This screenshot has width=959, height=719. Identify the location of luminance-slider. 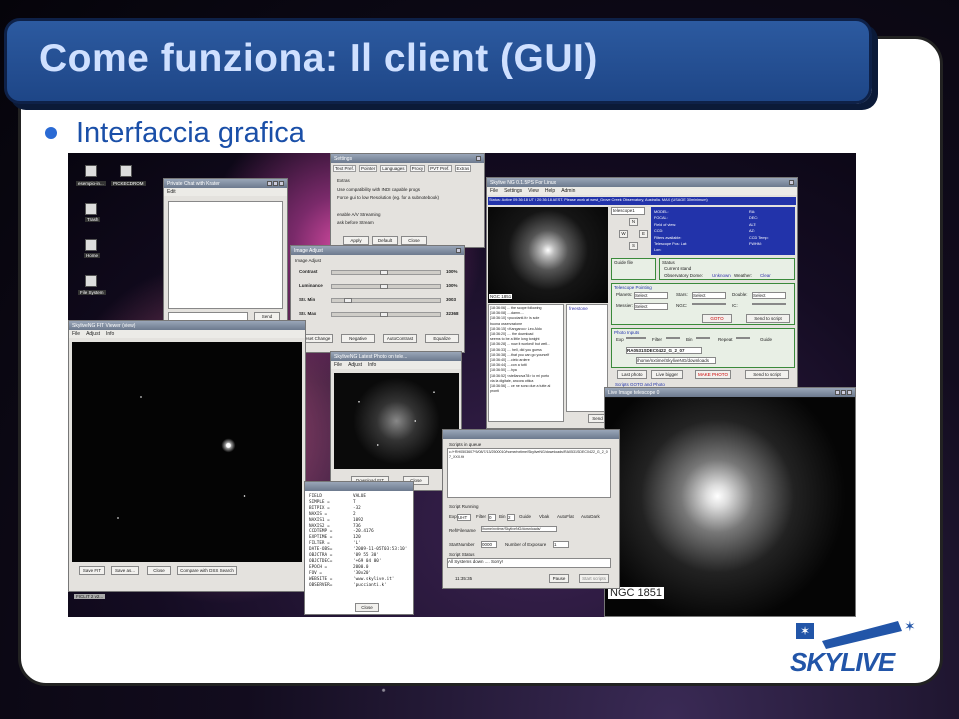
(386, 286).